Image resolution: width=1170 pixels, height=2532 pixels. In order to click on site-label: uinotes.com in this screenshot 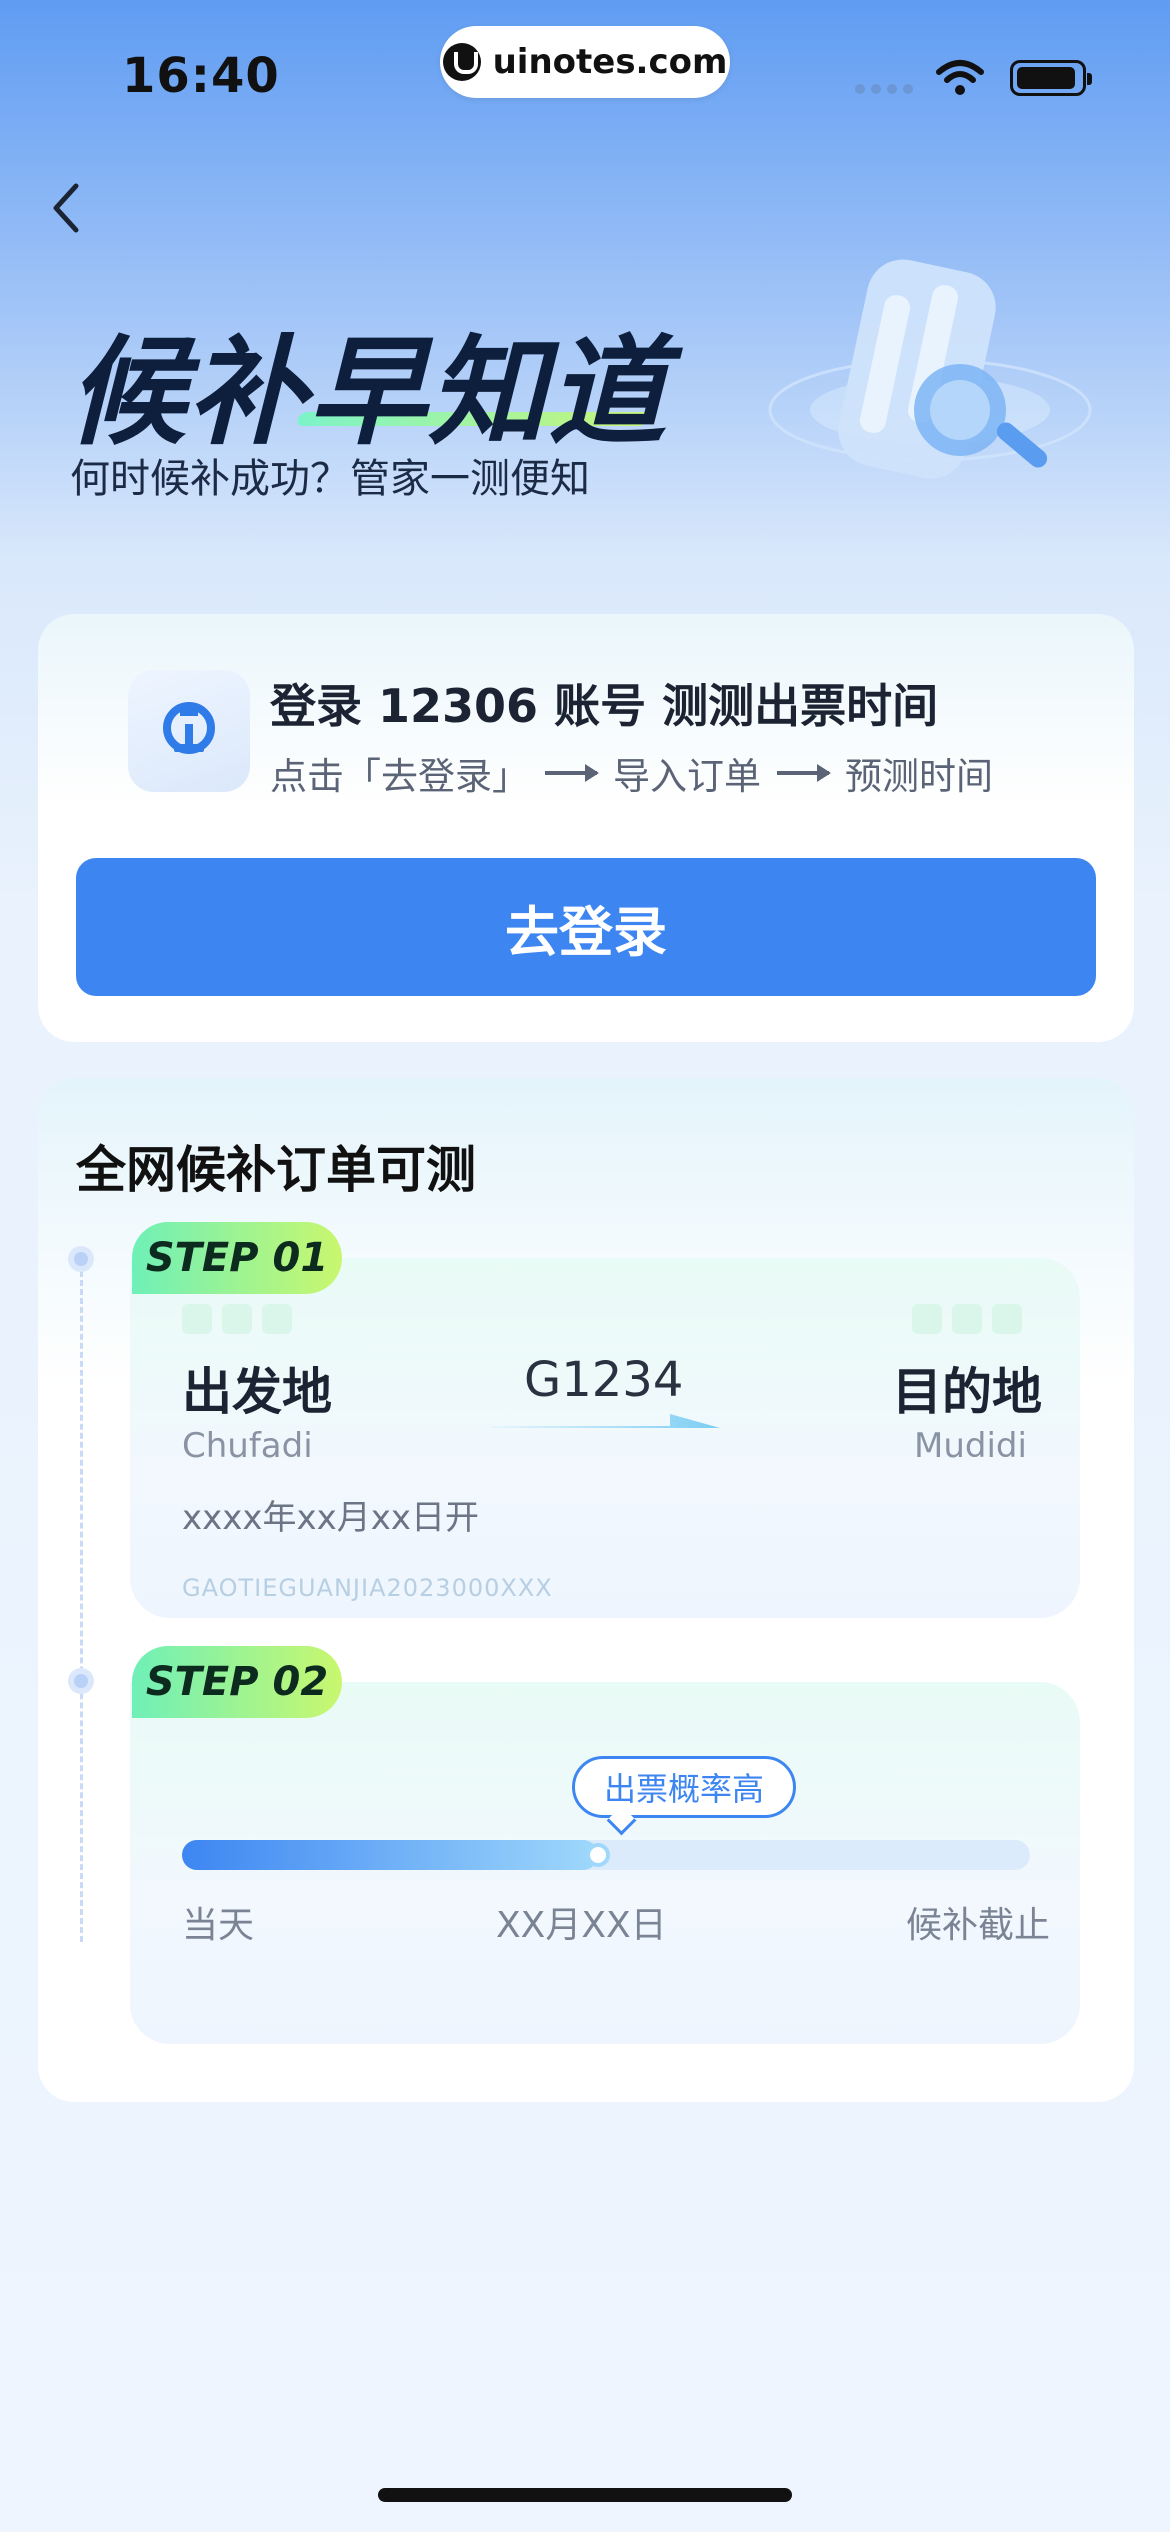, I will do `click(610, 62)`.